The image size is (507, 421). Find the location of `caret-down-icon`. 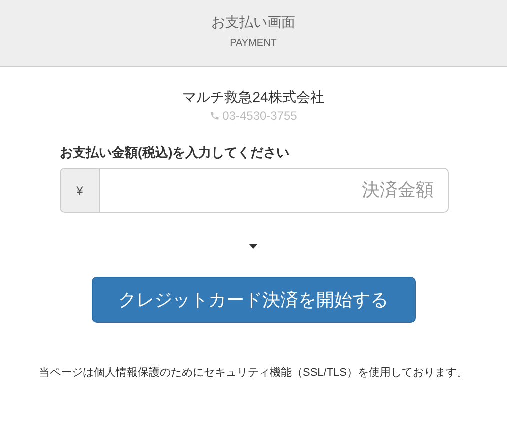

caret-down-icon is located at coordinates (253, 246).